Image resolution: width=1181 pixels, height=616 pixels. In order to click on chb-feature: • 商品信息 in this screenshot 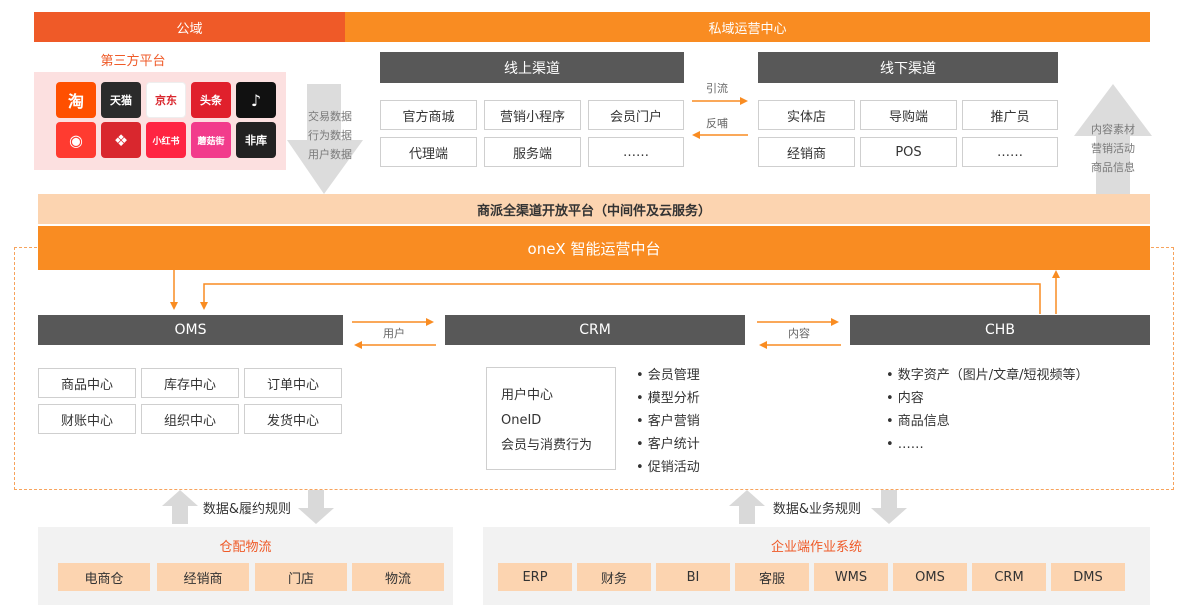, I will do `click(918, 421)`.